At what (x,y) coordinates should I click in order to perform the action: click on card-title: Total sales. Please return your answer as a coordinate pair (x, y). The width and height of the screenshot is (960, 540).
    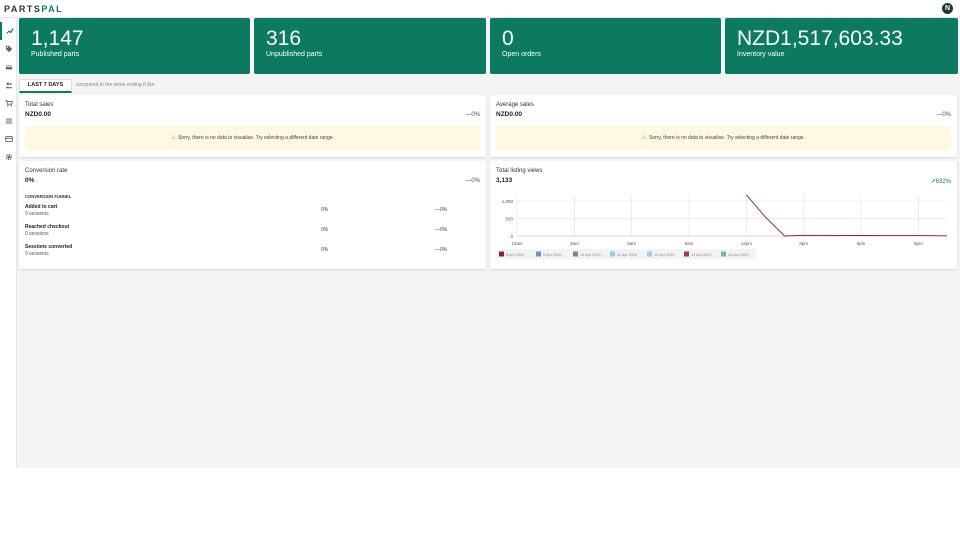
    Looking at the image, I should click on (39, 105).